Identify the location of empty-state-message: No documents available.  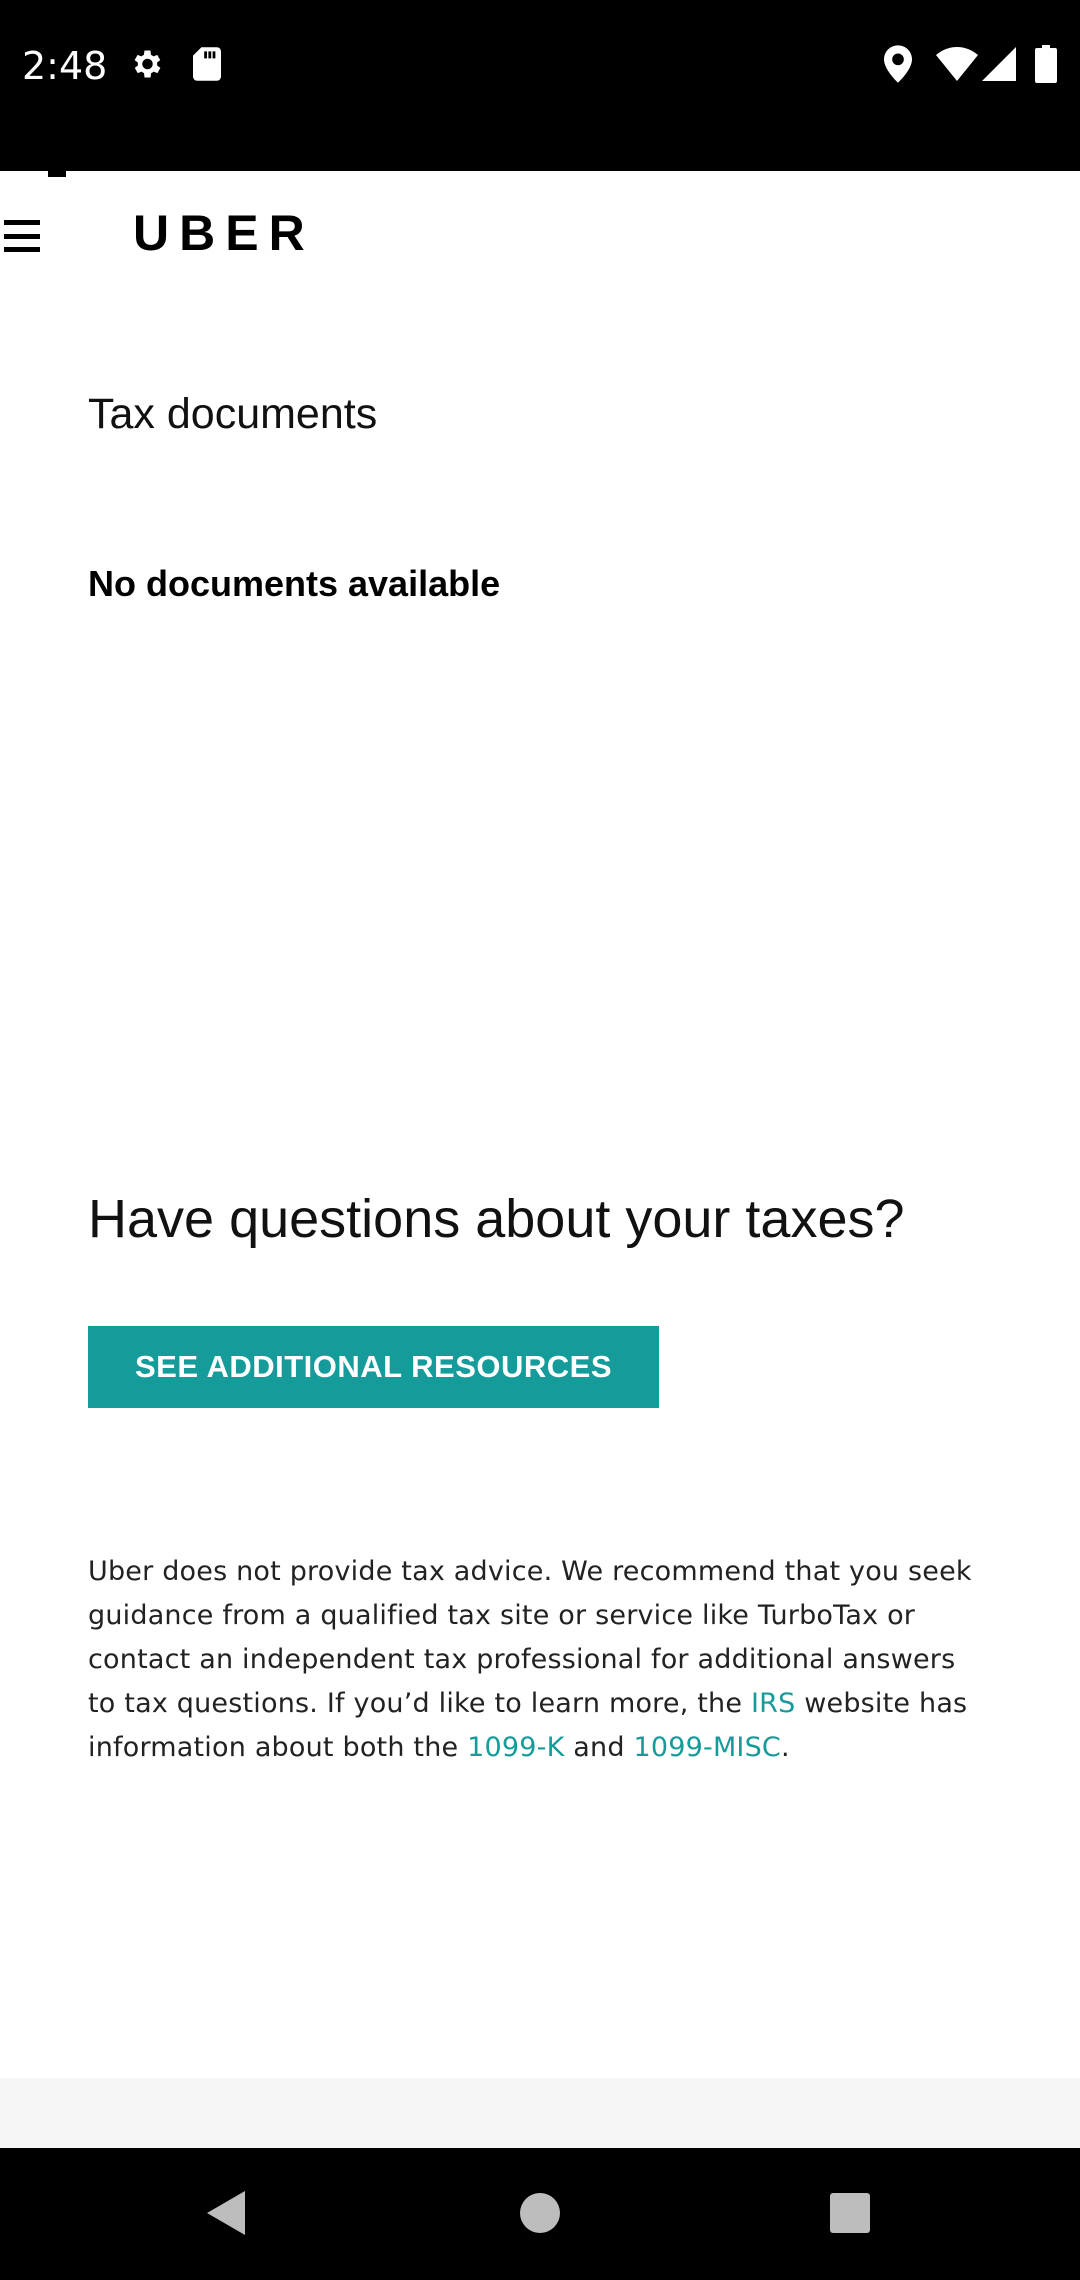
(294, 583).